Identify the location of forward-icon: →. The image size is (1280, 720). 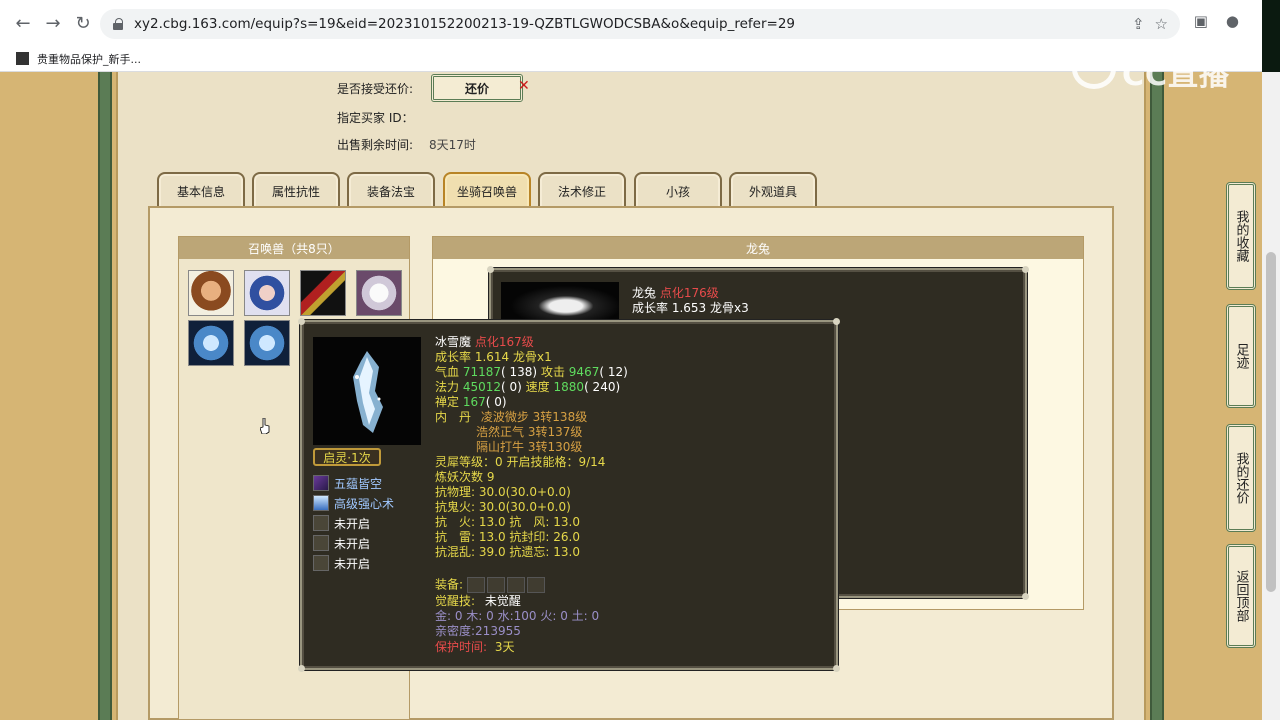
(53, 23).